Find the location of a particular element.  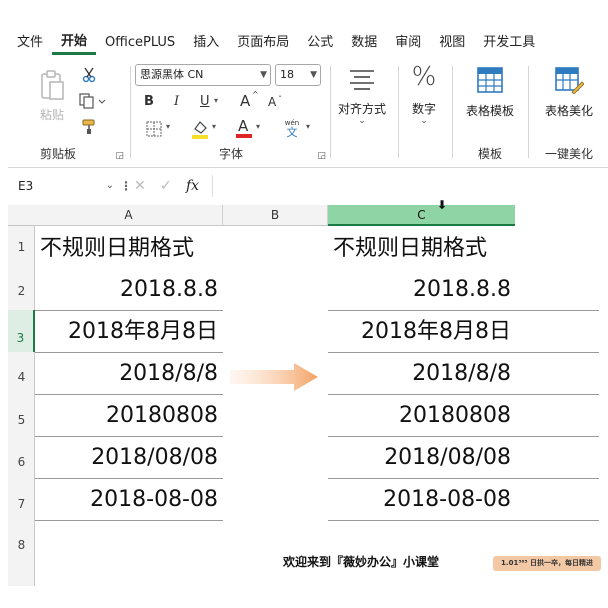

font-color-icon: A is located at coordinates (244, 128).